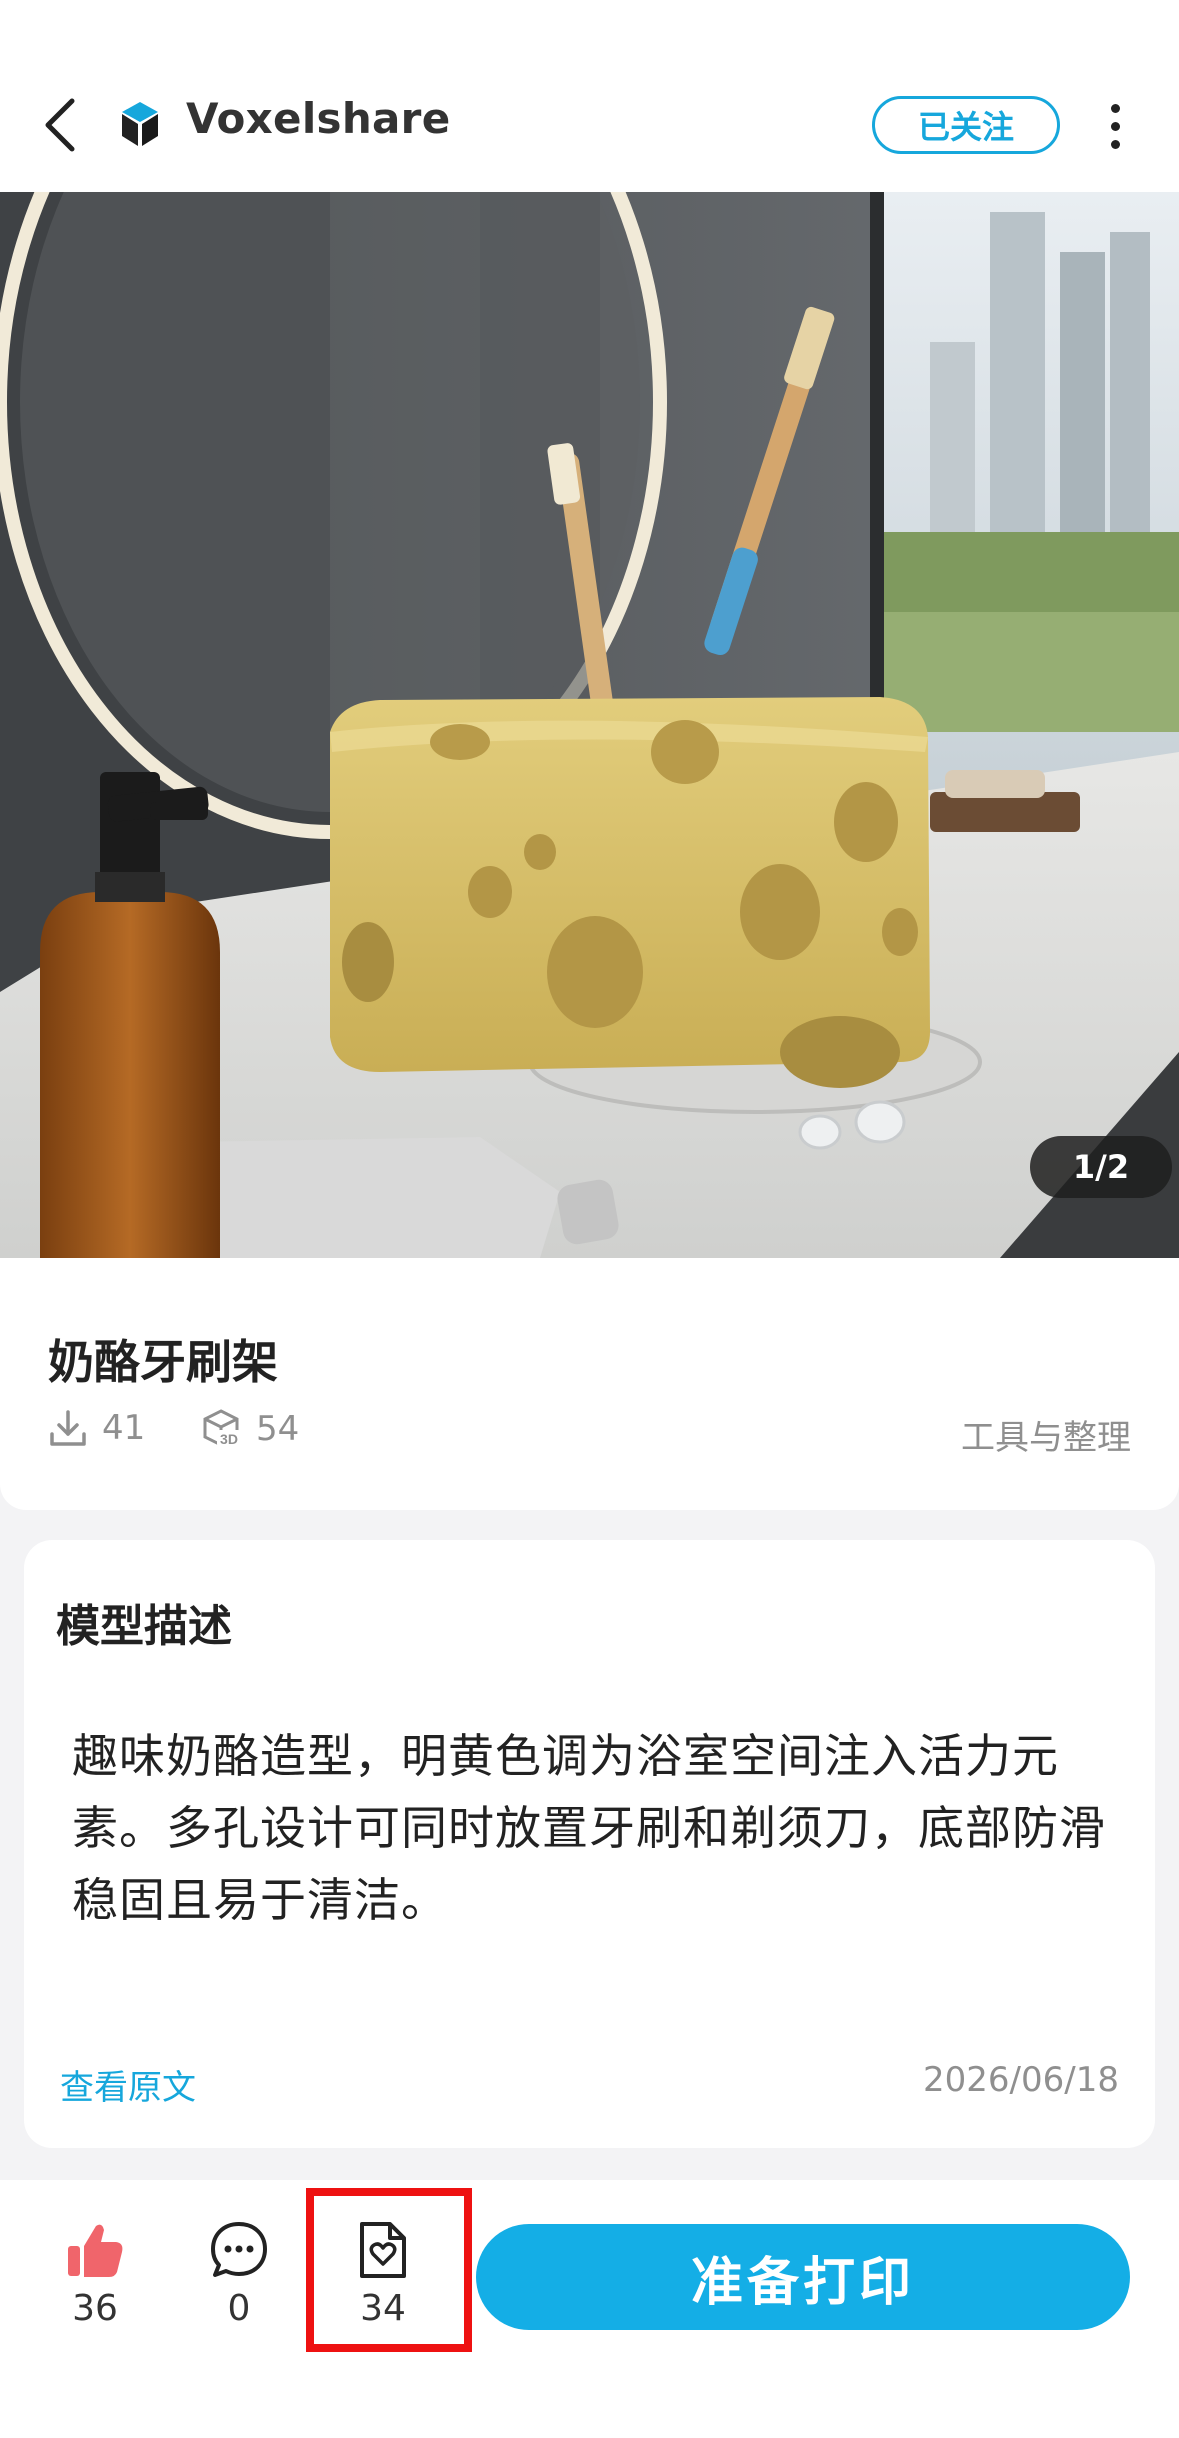  I want to click on download-icon, so click(68, 1428).